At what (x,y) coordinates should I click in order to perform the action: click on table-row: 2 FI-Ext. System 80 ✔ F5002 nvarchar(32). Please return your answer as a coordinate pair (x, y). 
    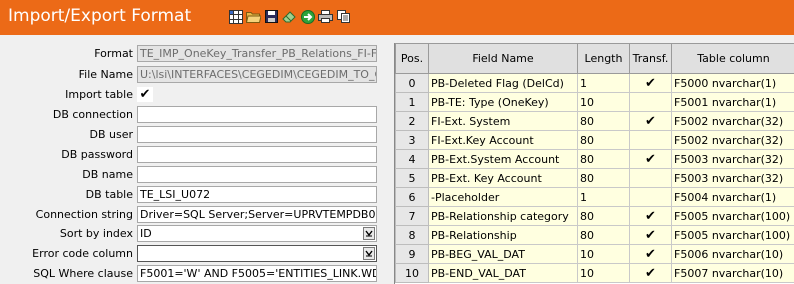
    Looking at the image, I should click on (594, 121).